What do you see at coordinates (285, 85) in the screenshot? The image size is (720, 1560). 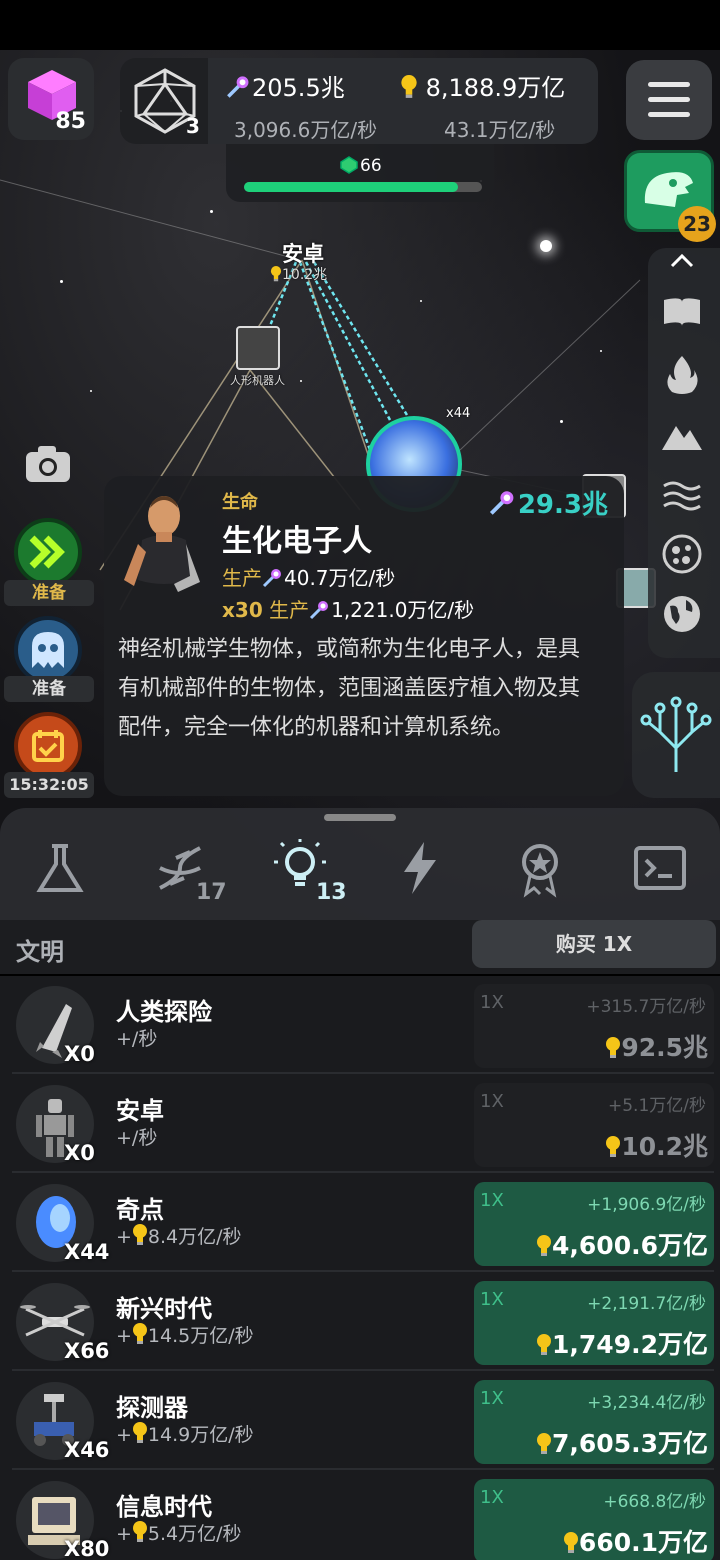 I see `primary-resource: 205.5兆` at bounding box center [285, 85].